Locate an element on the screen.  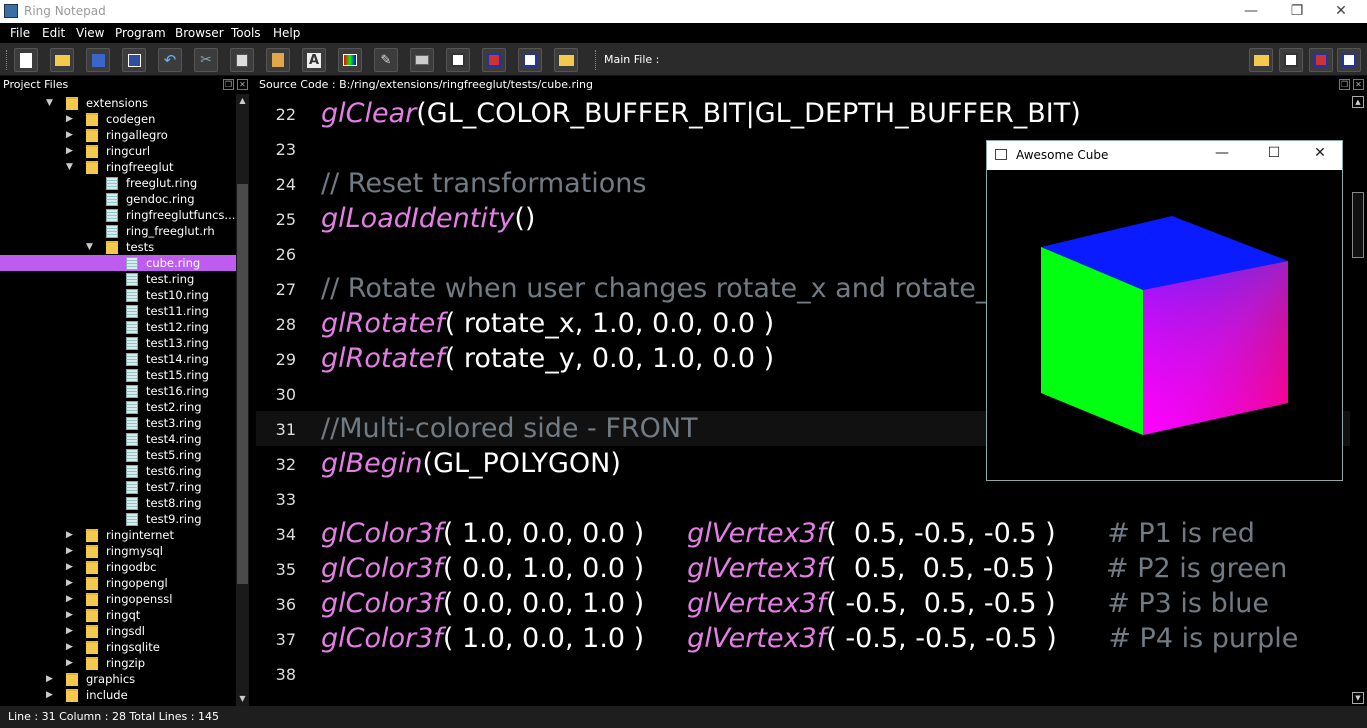
tree-folder: ▶ codegen is located at coordinates (118, 119).